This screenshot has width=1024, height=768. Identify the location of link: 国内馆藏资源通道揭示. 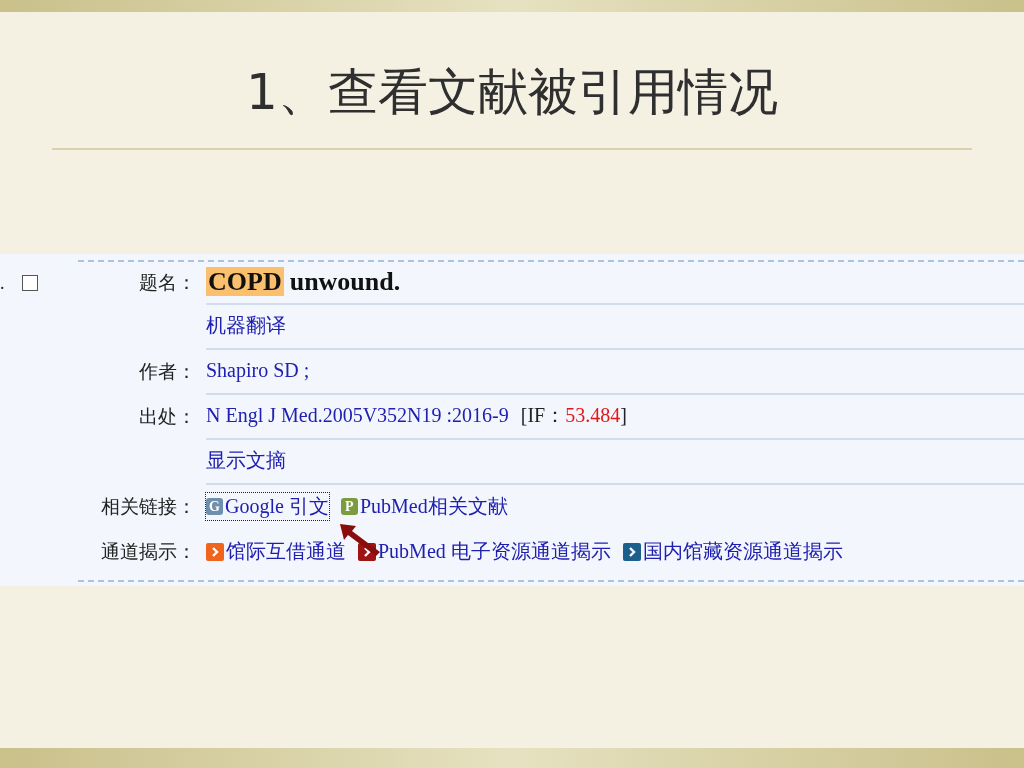
(732, 551).